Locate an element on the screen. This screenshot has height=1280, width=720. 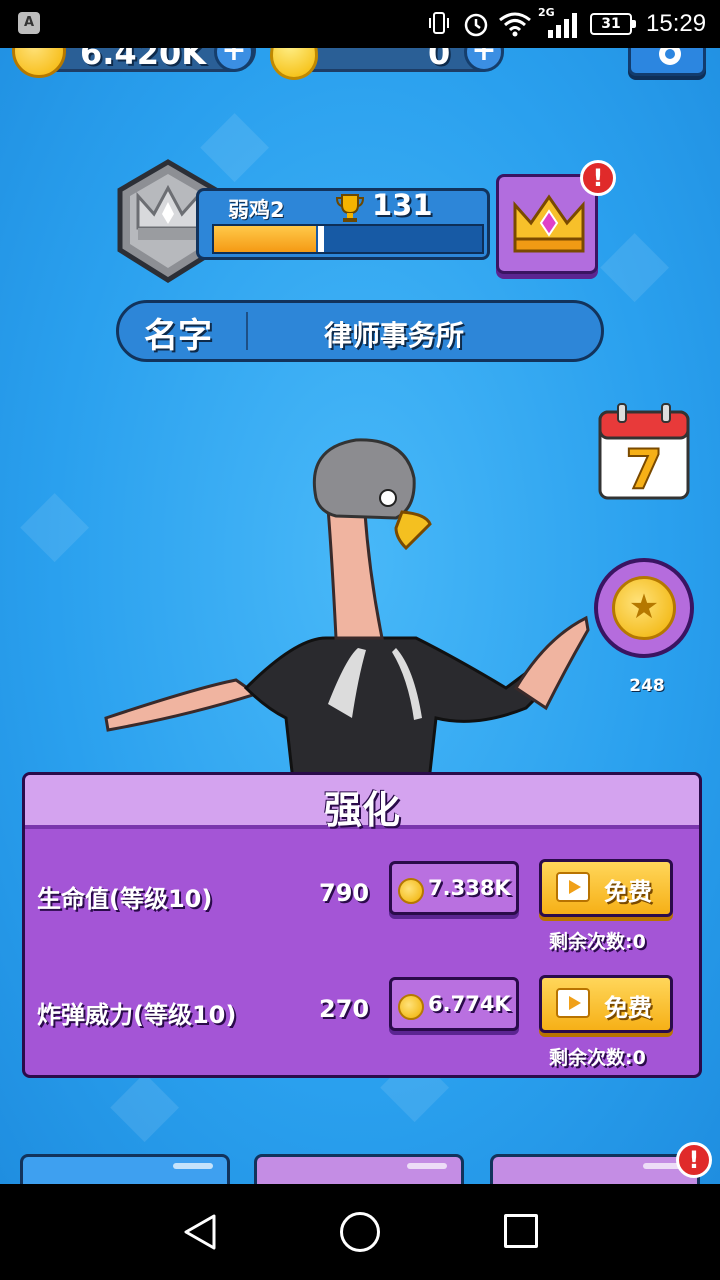
coin-reward-button: ★ is located at coordinates (644, 608).